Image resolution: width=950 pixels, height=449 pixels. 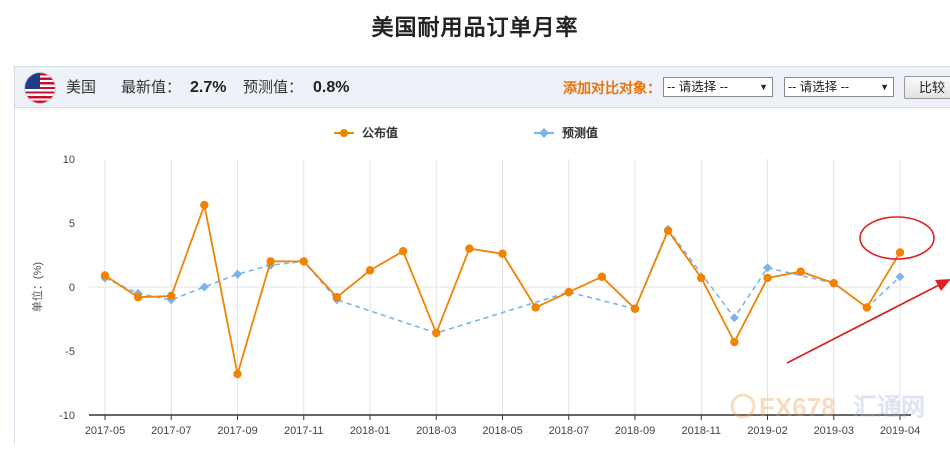 What do you see at coordinates (475, 27) in the screenshot?
I see `page-title: 美国耐用品订单月率` at bounding box center [475, 27].